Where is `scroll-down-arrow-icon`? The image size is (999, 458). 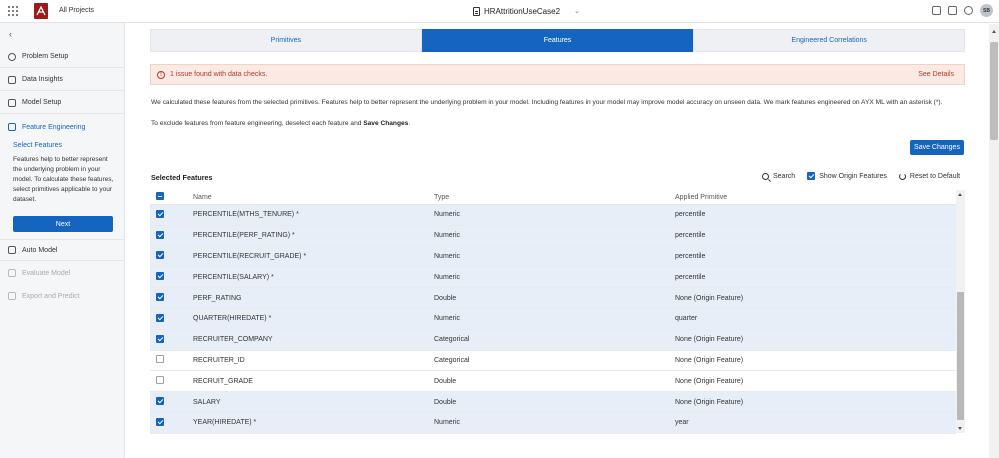 scroll-down-arrow-icon is located at coordinates (960, 428).